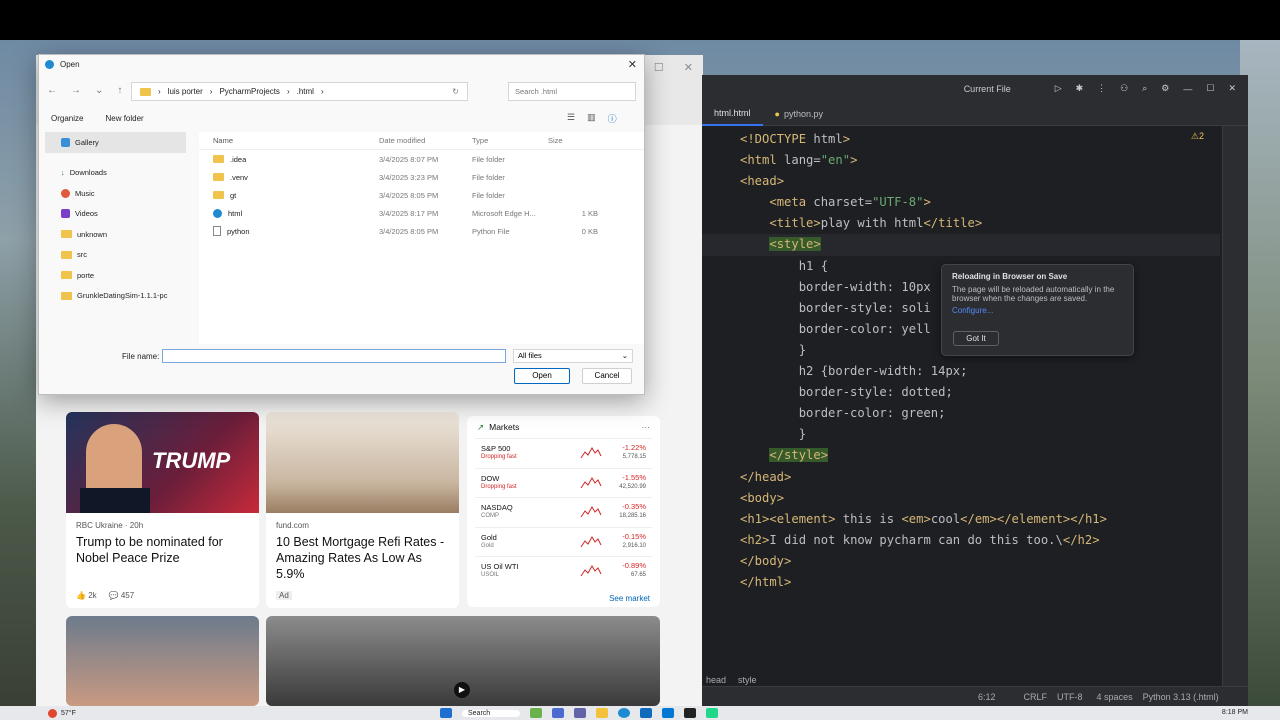 The height and width of the screenshot is (720, 1280). Describe the element at coordinates (124, 118) in the screenshot. I see `new-folder-button: New folder` at that location.